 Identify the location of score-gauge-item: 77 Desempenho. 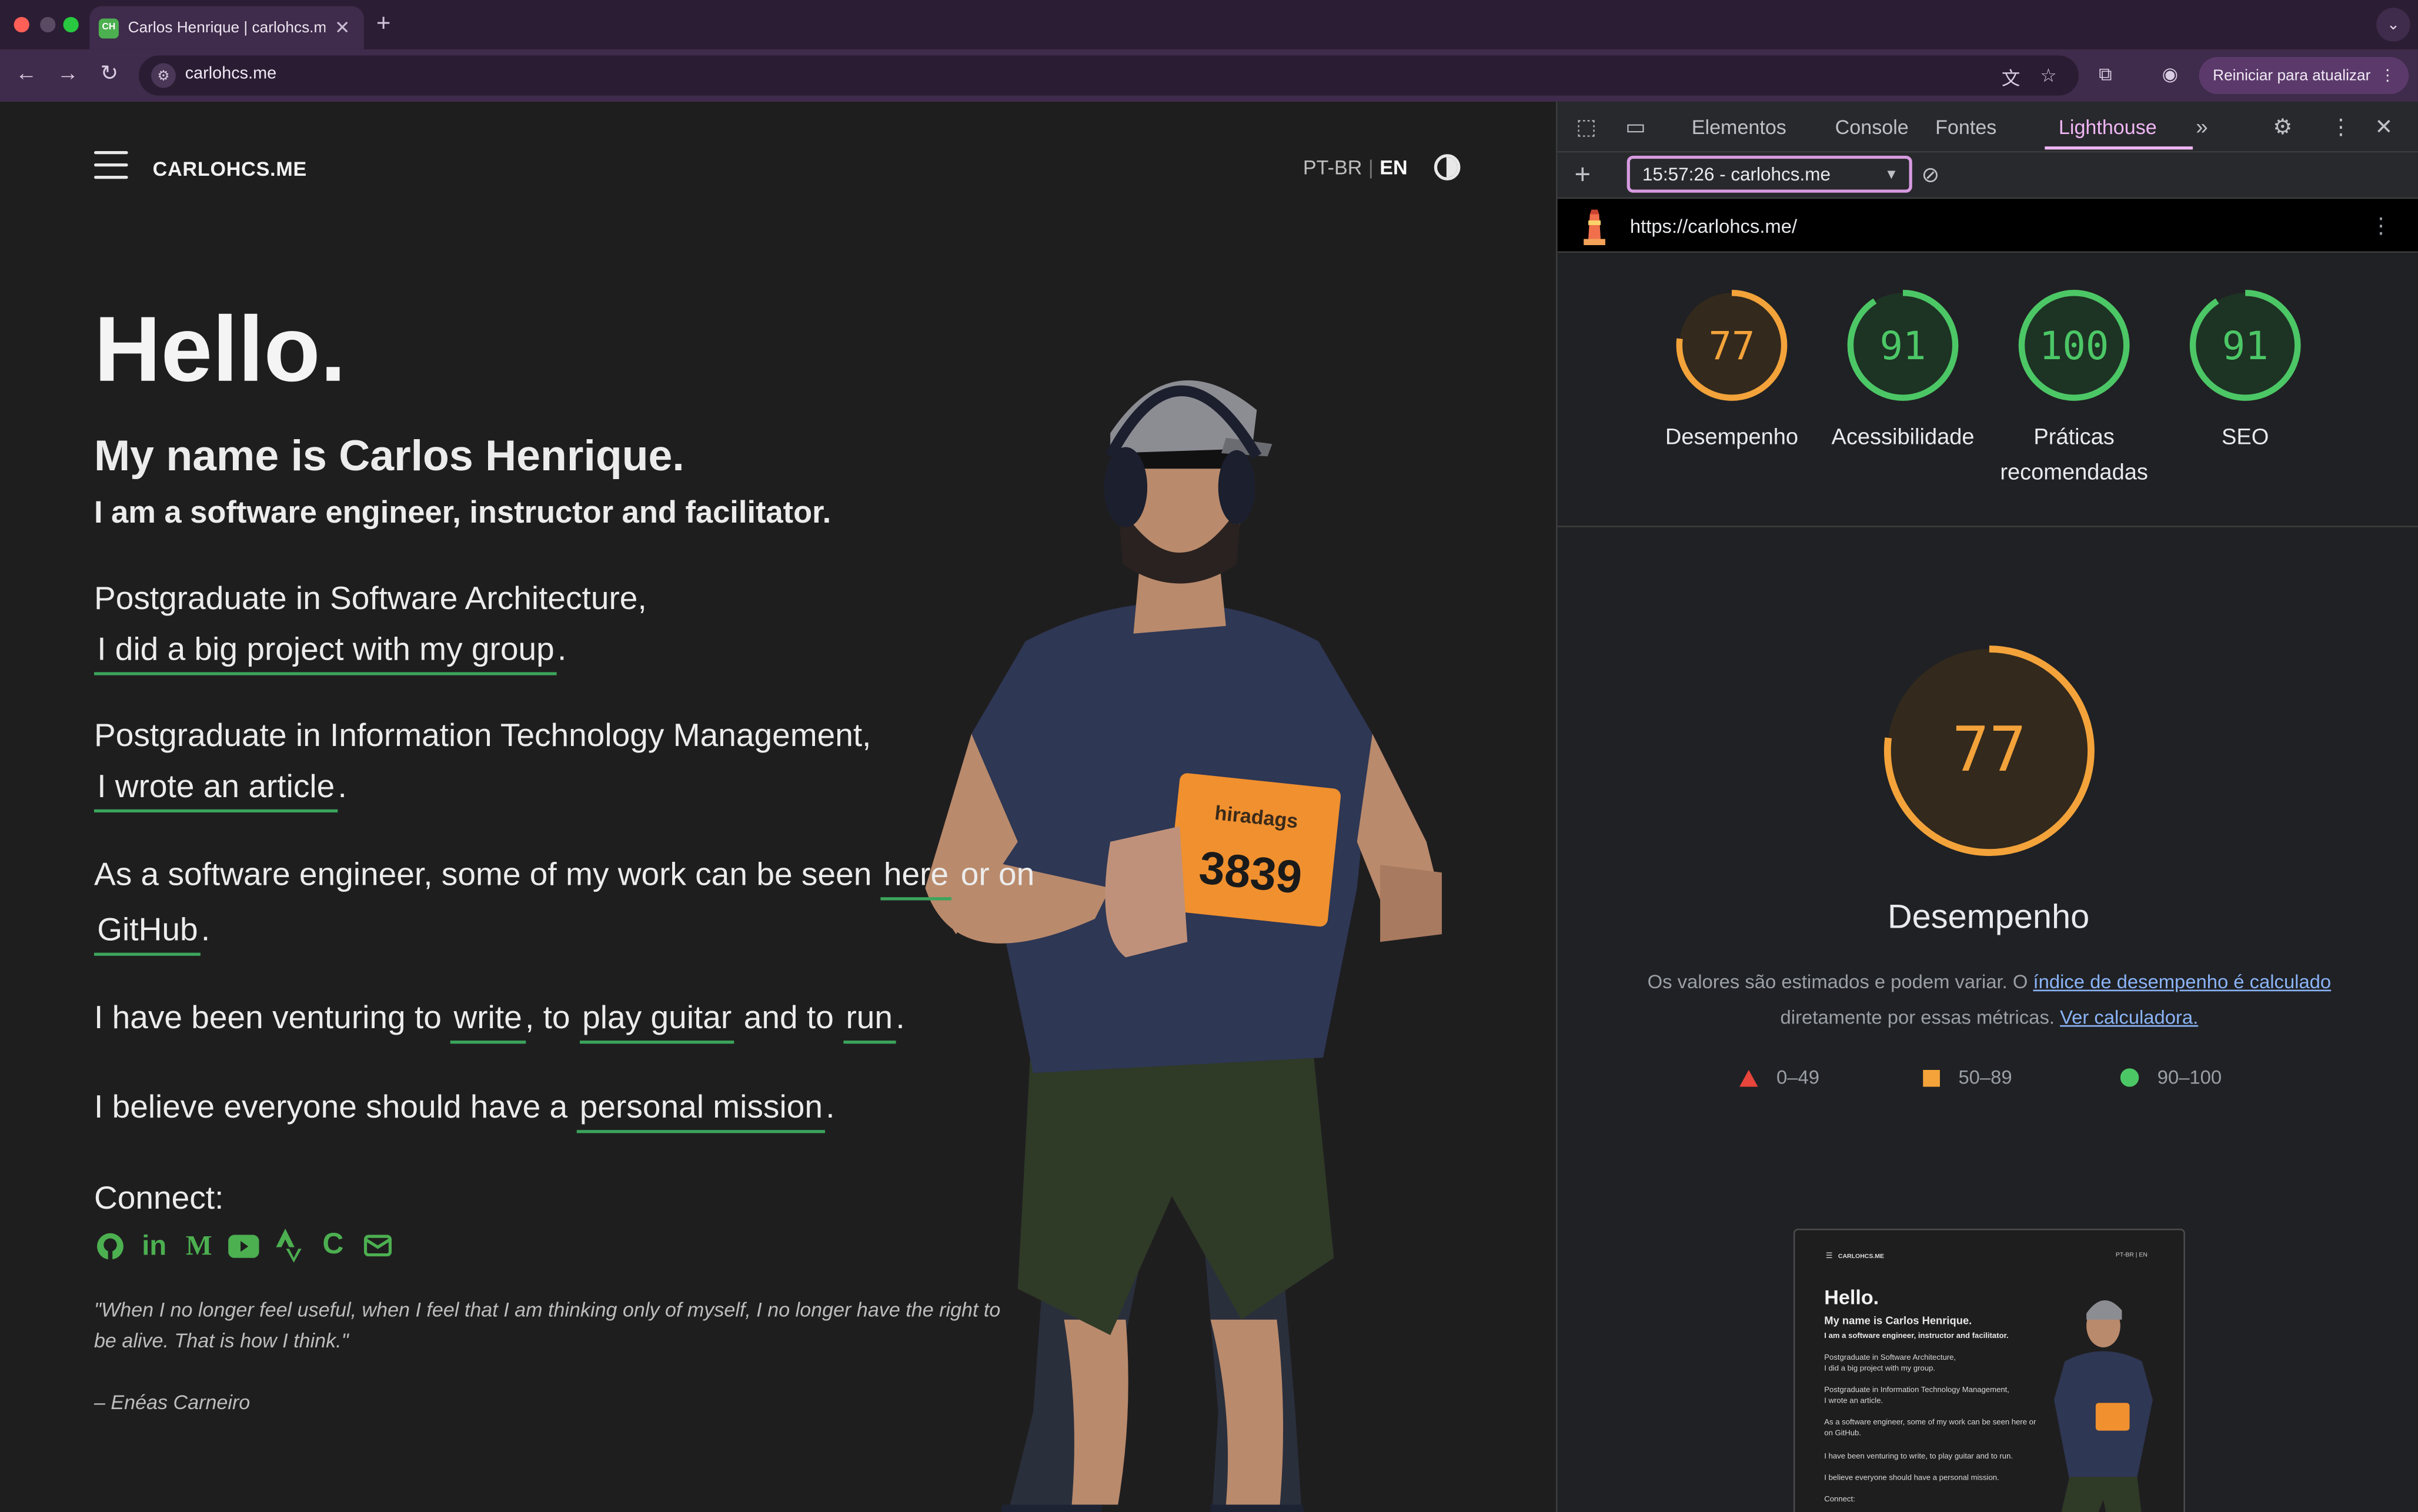
(1731, 372).